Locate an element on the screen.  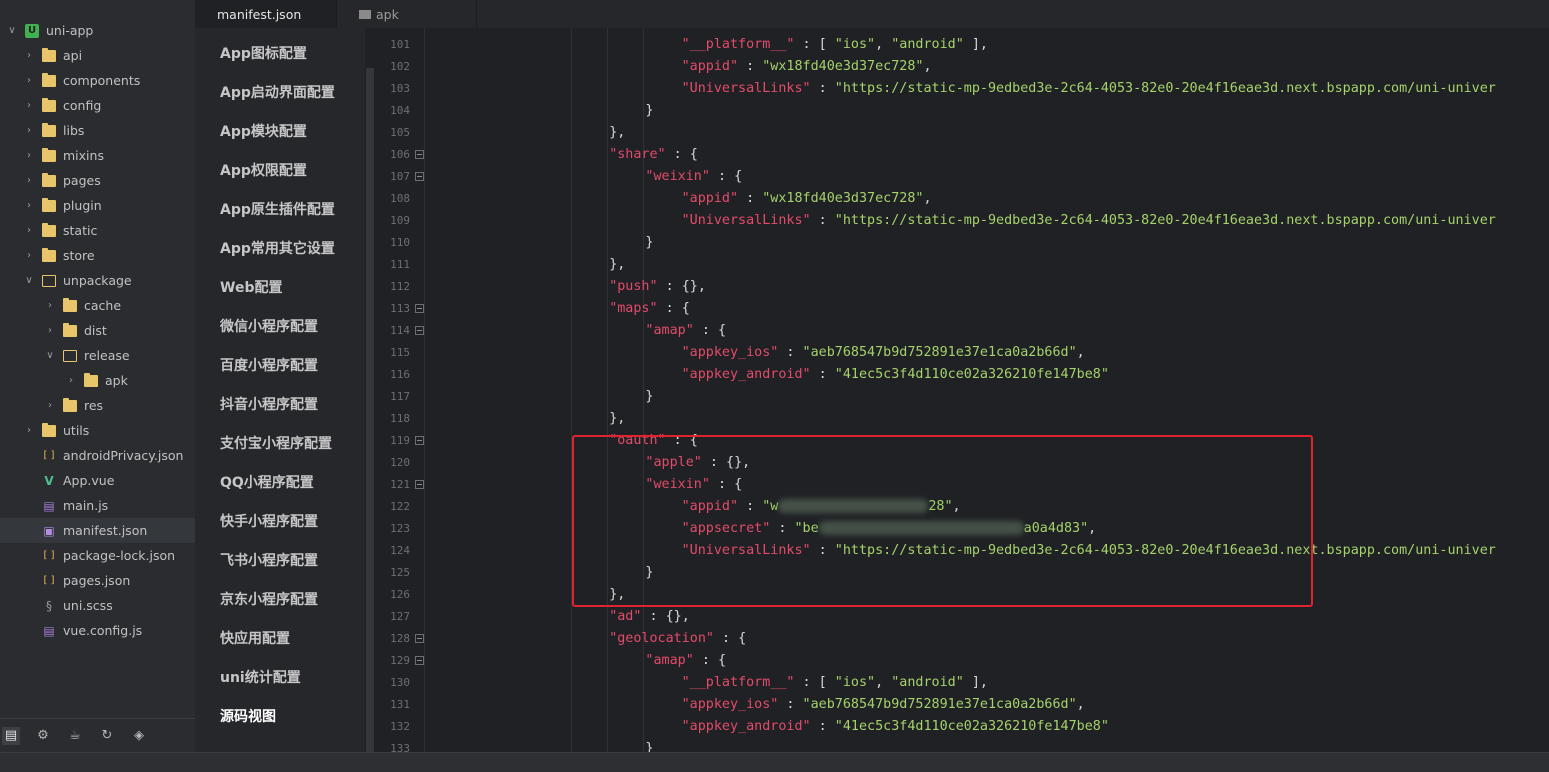
tab-manifest: manifest.json is located at coordinates (266, 14).